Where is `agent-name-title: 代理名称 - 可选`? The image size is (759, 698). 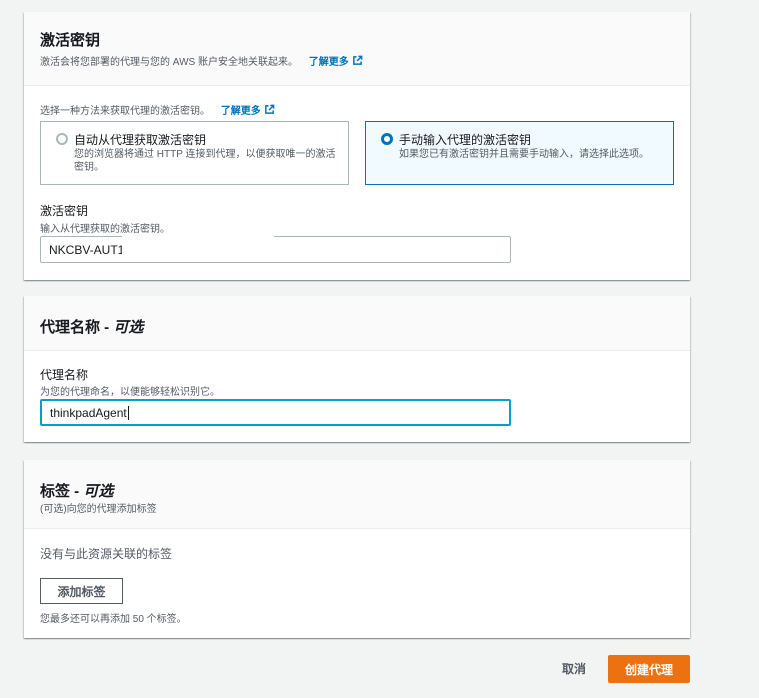
agent-name-title: 代理名称 - 可选 is located at coordinates (92, 327).